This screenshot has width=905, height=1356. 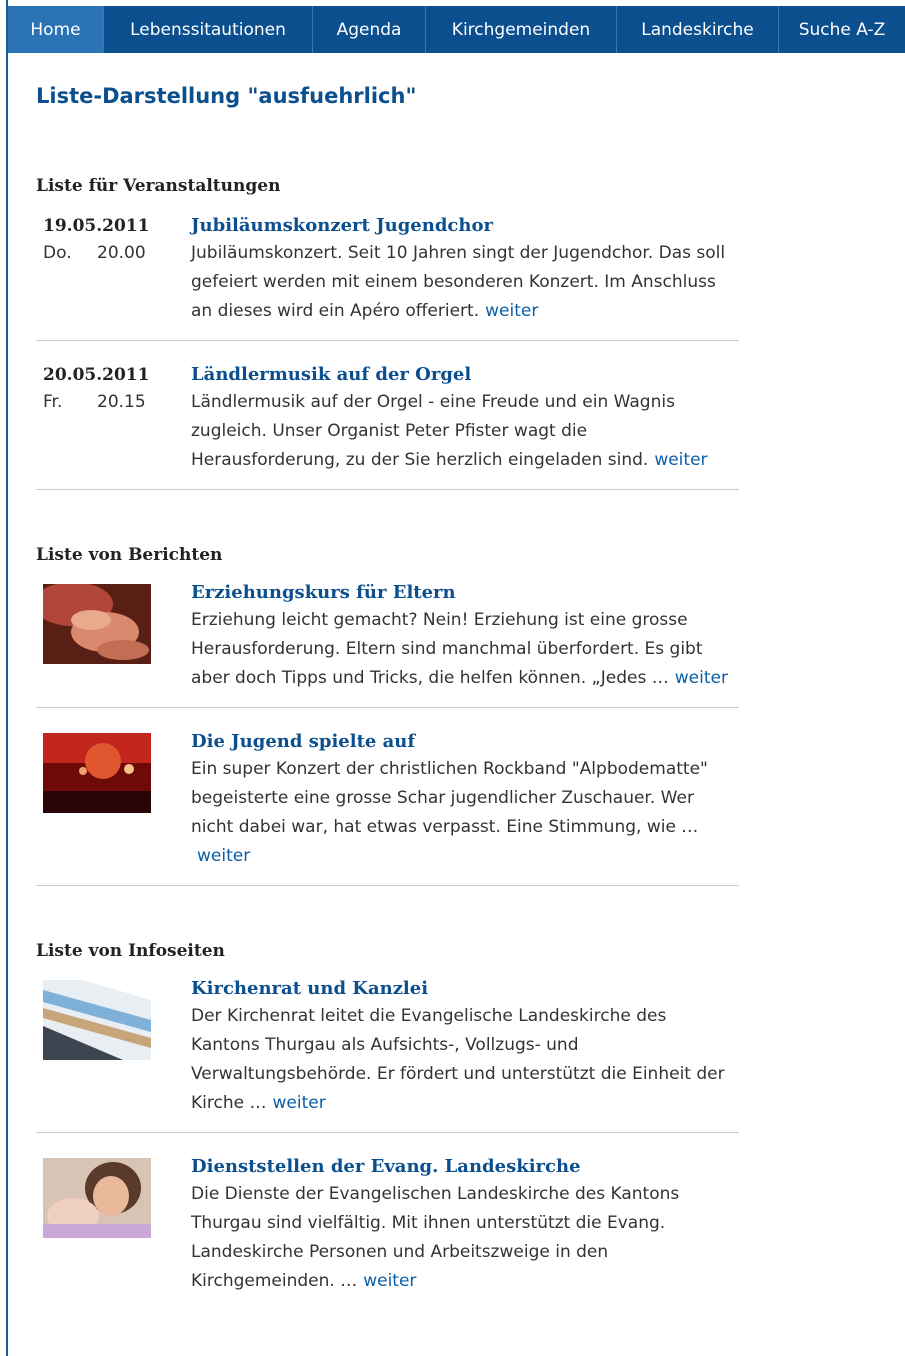 I want to click on infopages-section-title: Liste von Infoseiten, so click(x=130, y=951).